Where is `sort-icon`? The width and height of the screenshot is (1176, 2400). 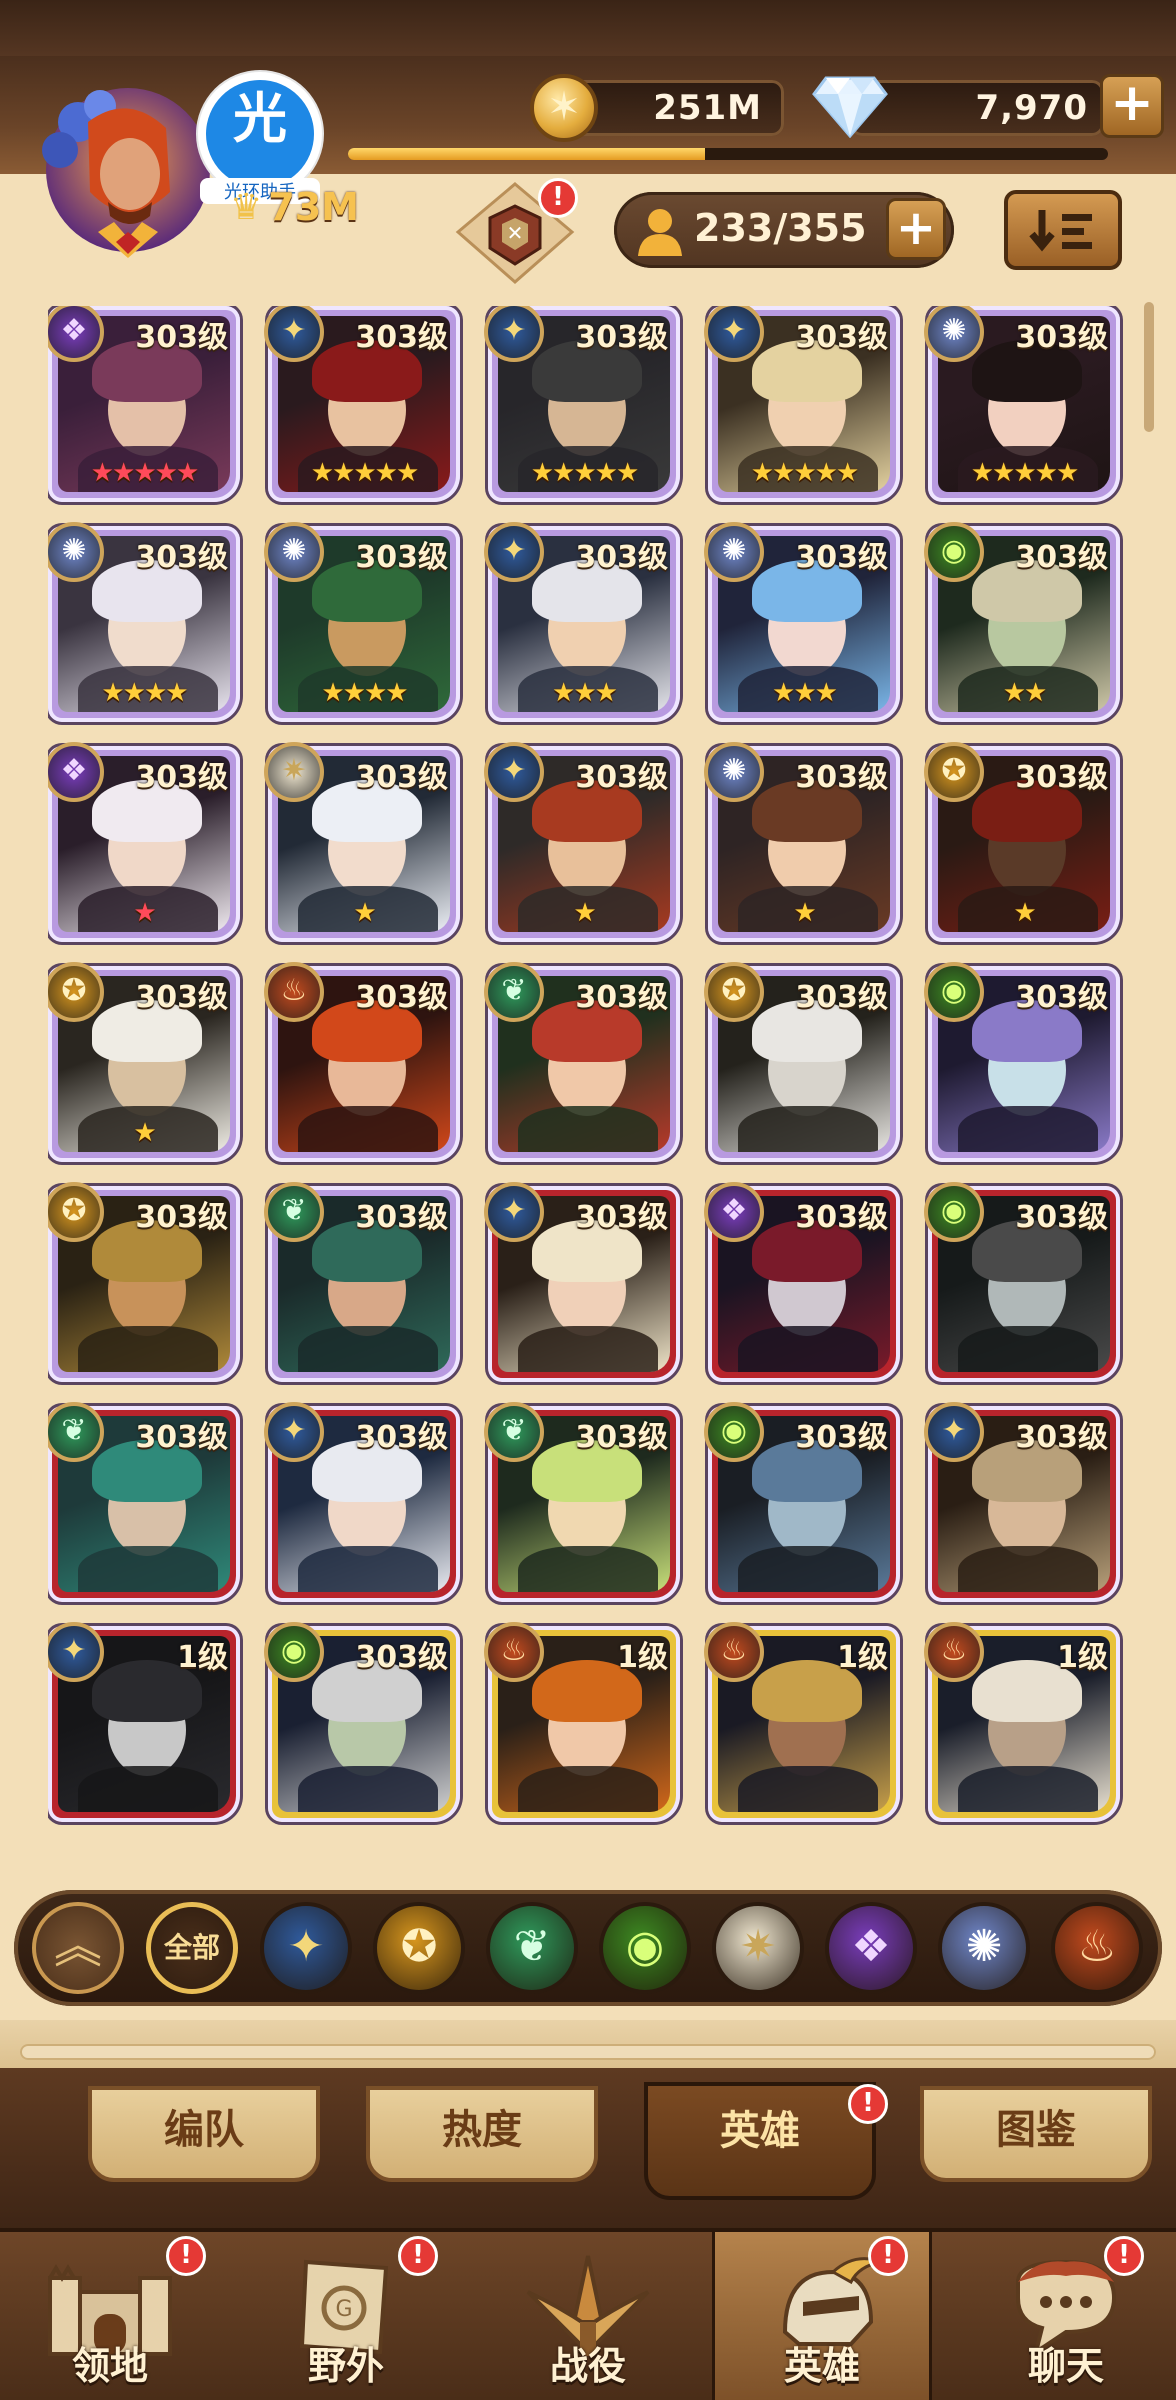
sort-icon is located at coordinates (1060, 231).